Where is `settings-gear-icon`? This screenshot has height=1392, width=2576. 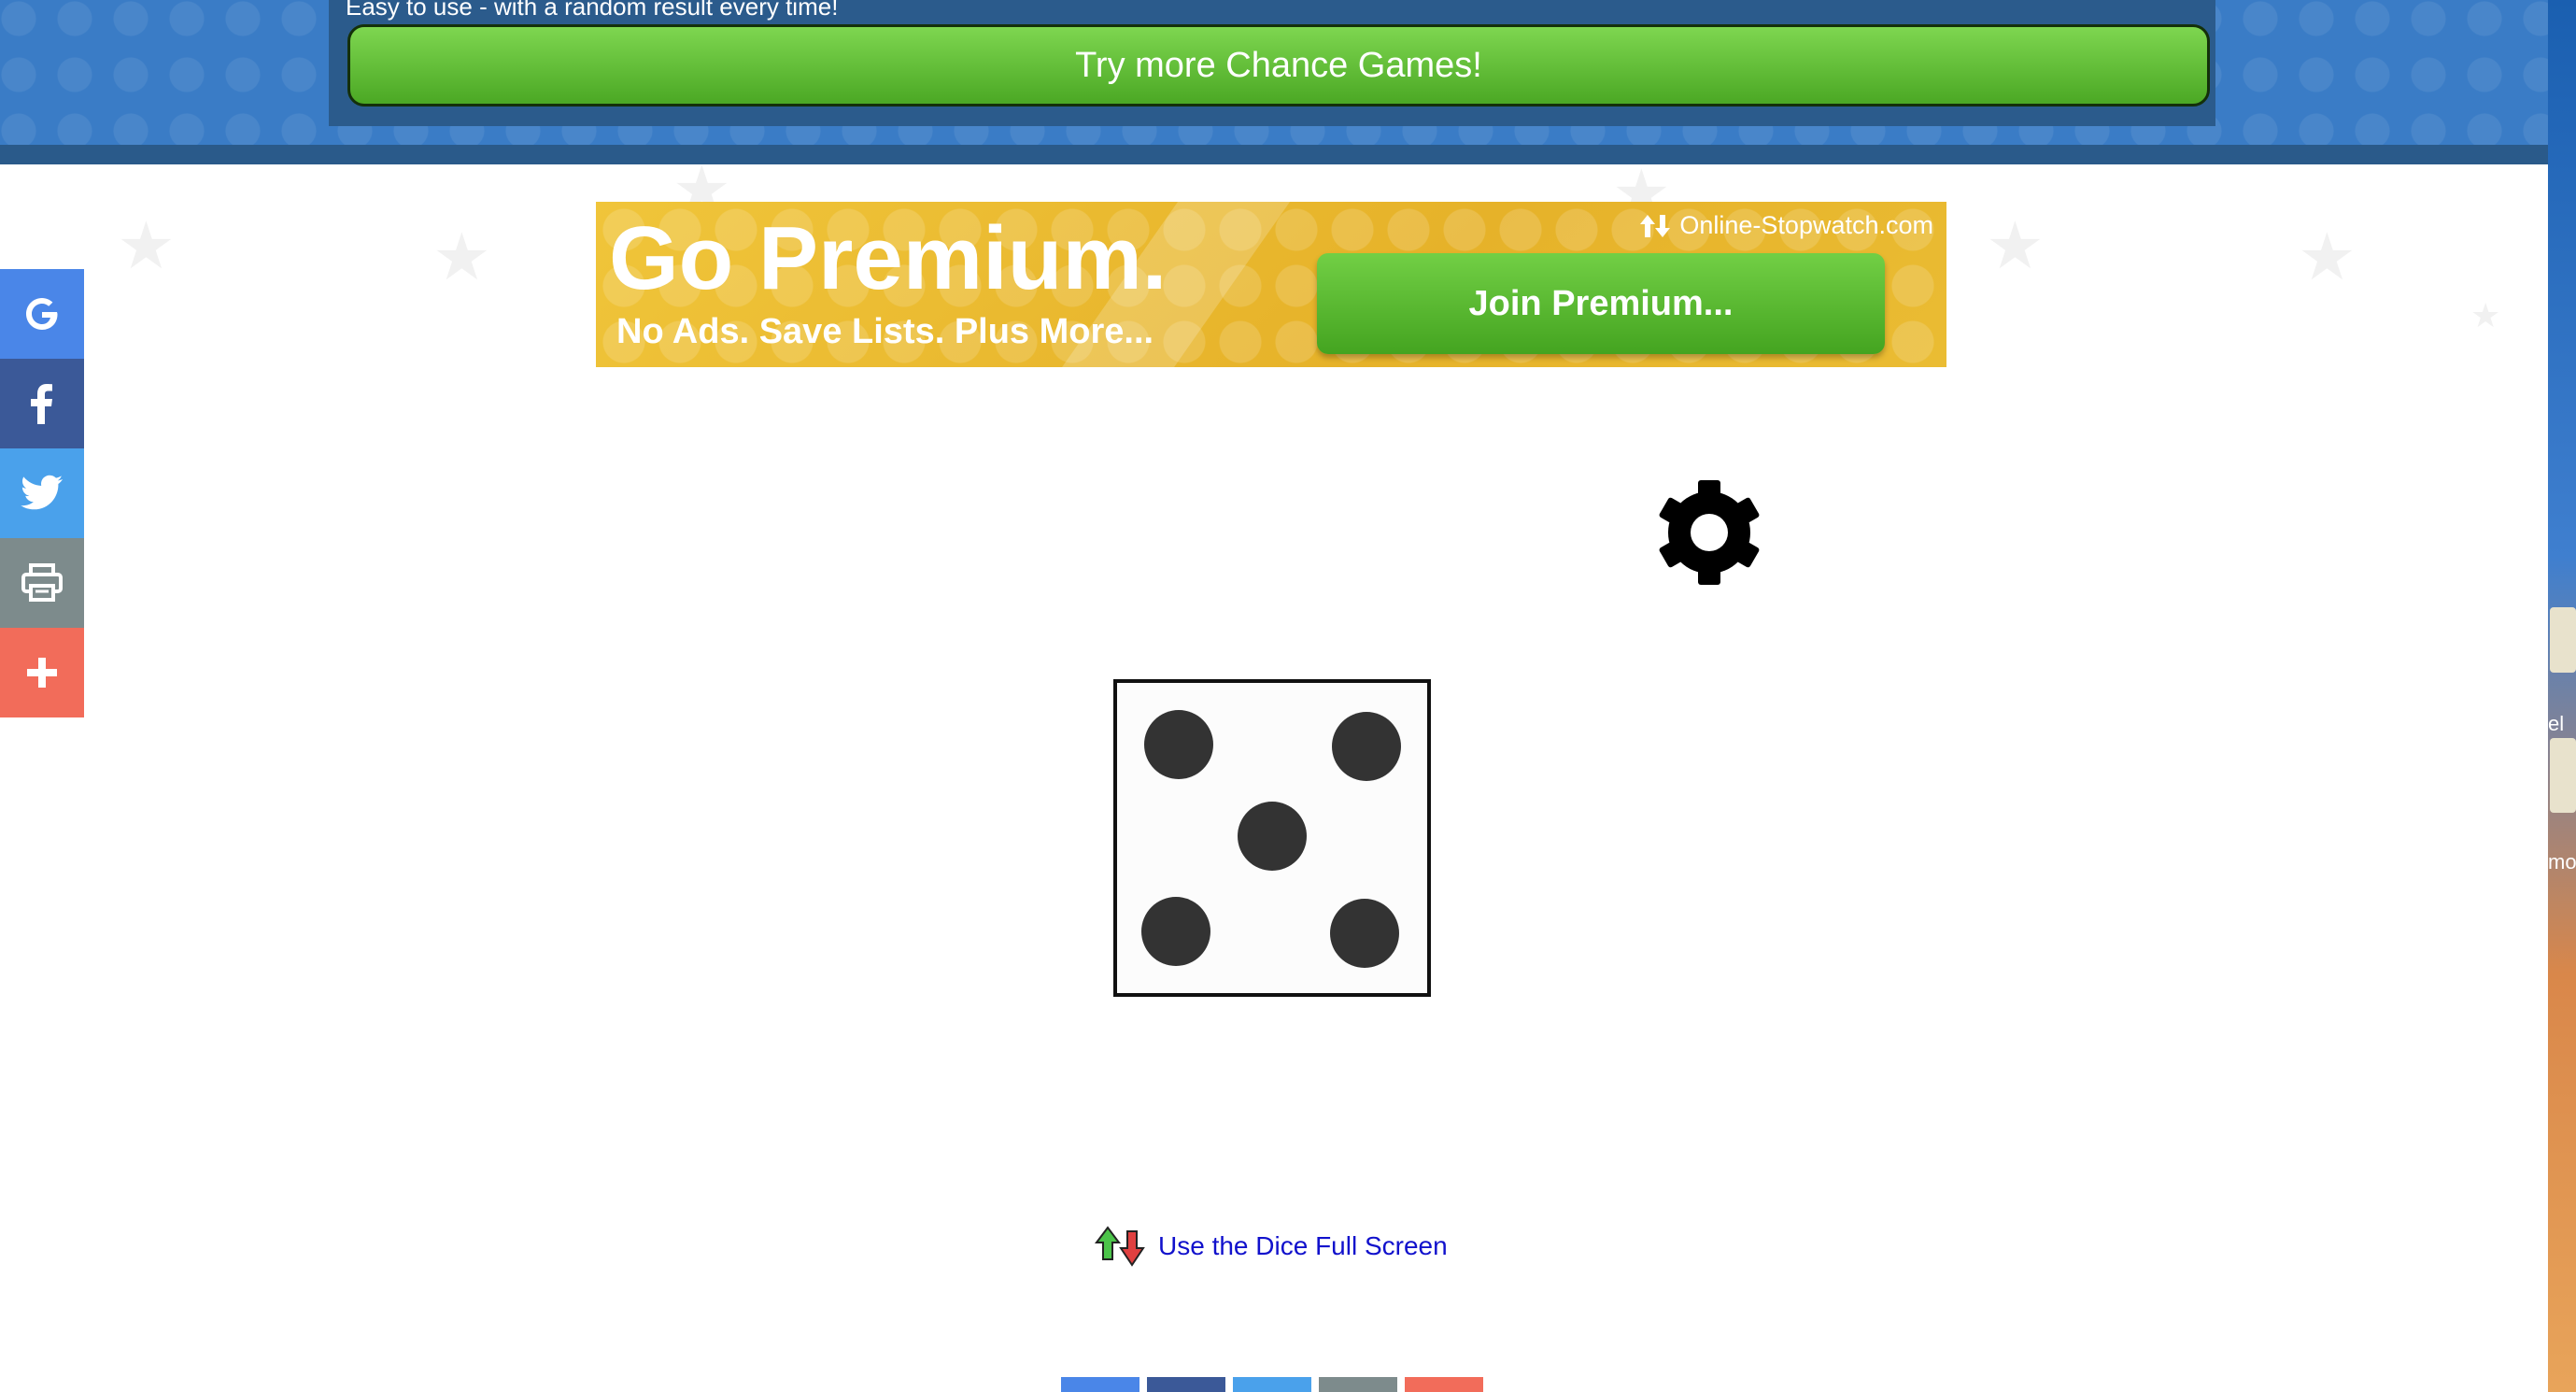 settings-gear-icon is located at coordinates (1709, 532).